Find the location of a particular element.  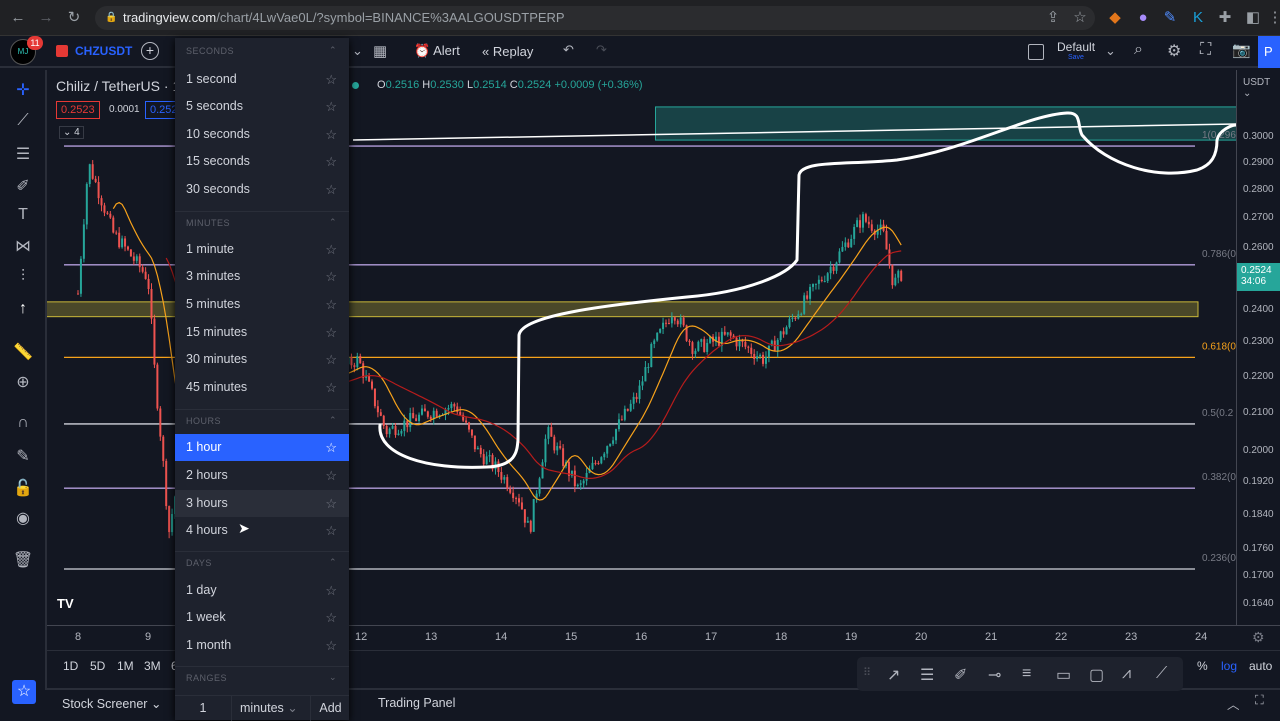

range-button: 5D is located at coordinates (97, 666).